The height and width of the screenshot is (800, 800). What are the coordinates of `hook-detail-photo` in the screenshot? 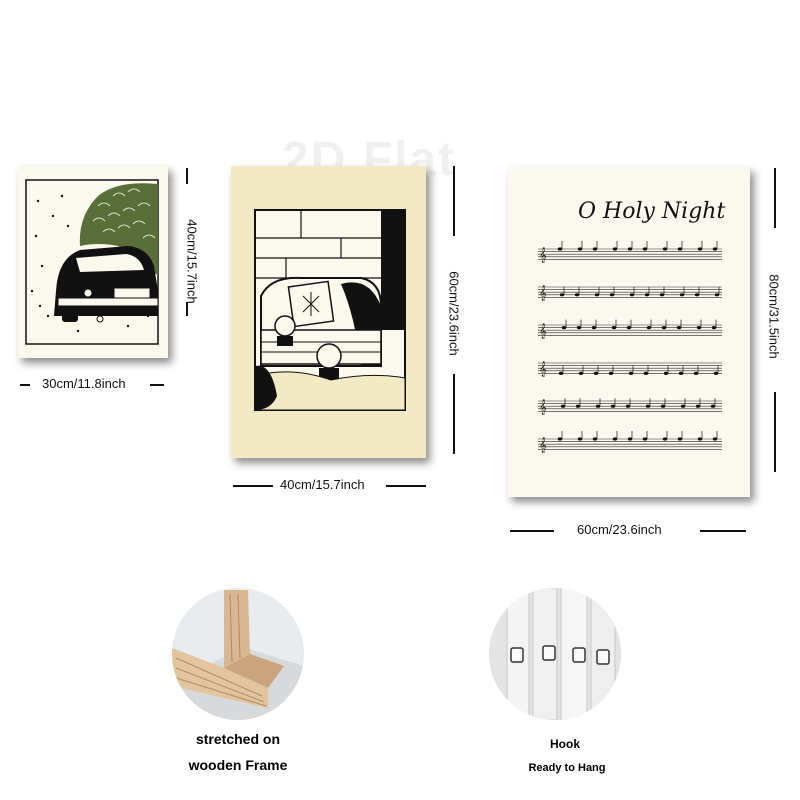 It's located at (555, 654).